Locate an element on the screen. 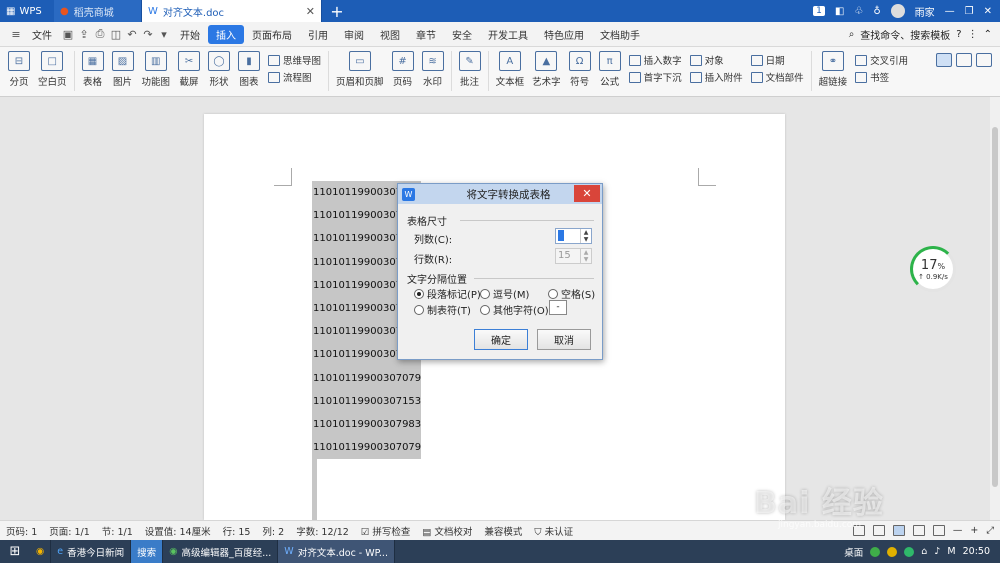 The height and width of the screenshot is (563, 1000). menu-review: 审阅 is located at coordinates (354, 34).